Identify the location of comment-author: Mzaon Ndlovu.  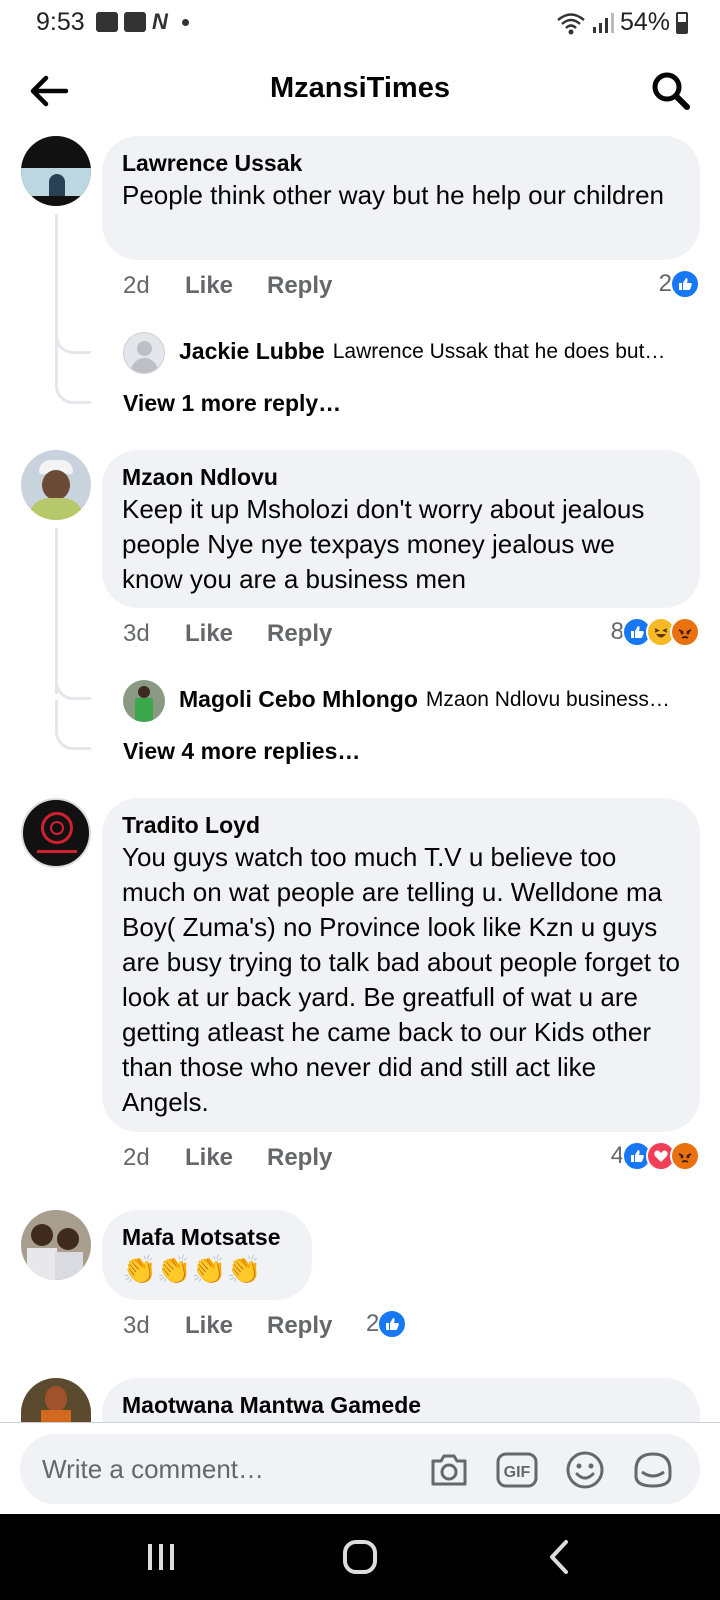
(401, 477).